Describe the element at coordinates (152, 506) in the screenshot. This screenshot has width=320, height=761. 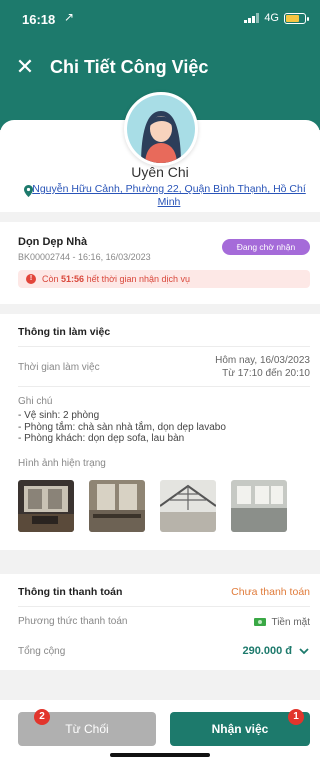
I see `photo-gallery` at that location.